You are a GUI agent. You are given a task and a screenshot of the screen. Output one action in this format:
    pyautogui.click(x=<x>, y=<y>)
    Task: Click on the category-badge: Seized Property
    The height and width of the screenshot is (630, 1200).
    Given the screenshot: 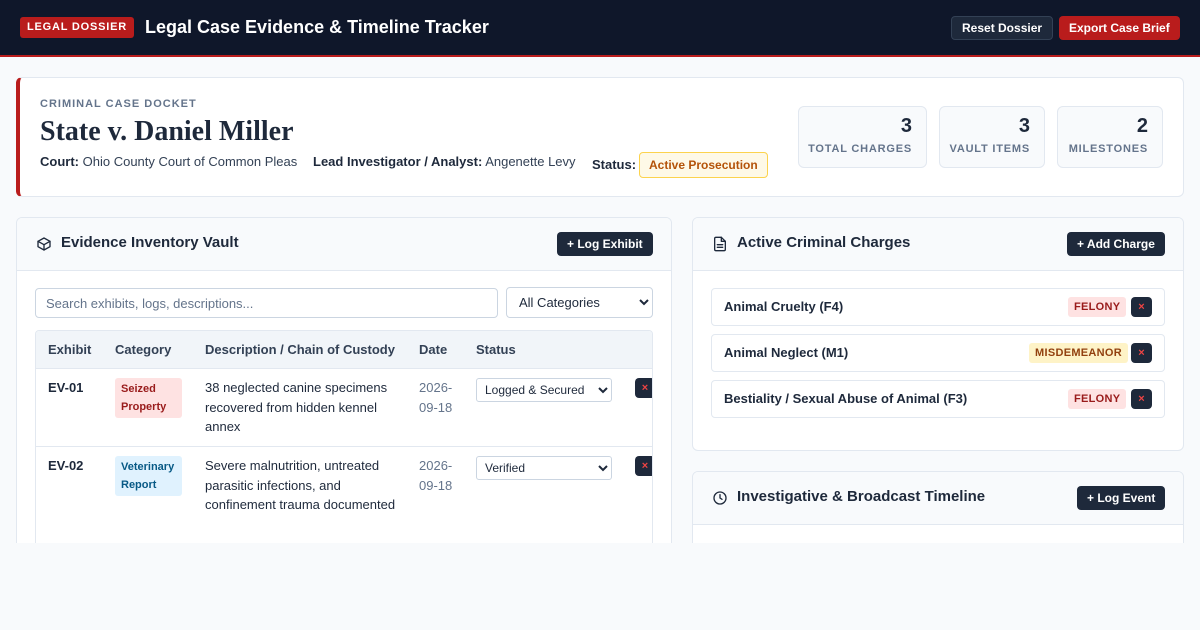 What is the action you would take?
    pyautogui.click(x=148, y=398)
    